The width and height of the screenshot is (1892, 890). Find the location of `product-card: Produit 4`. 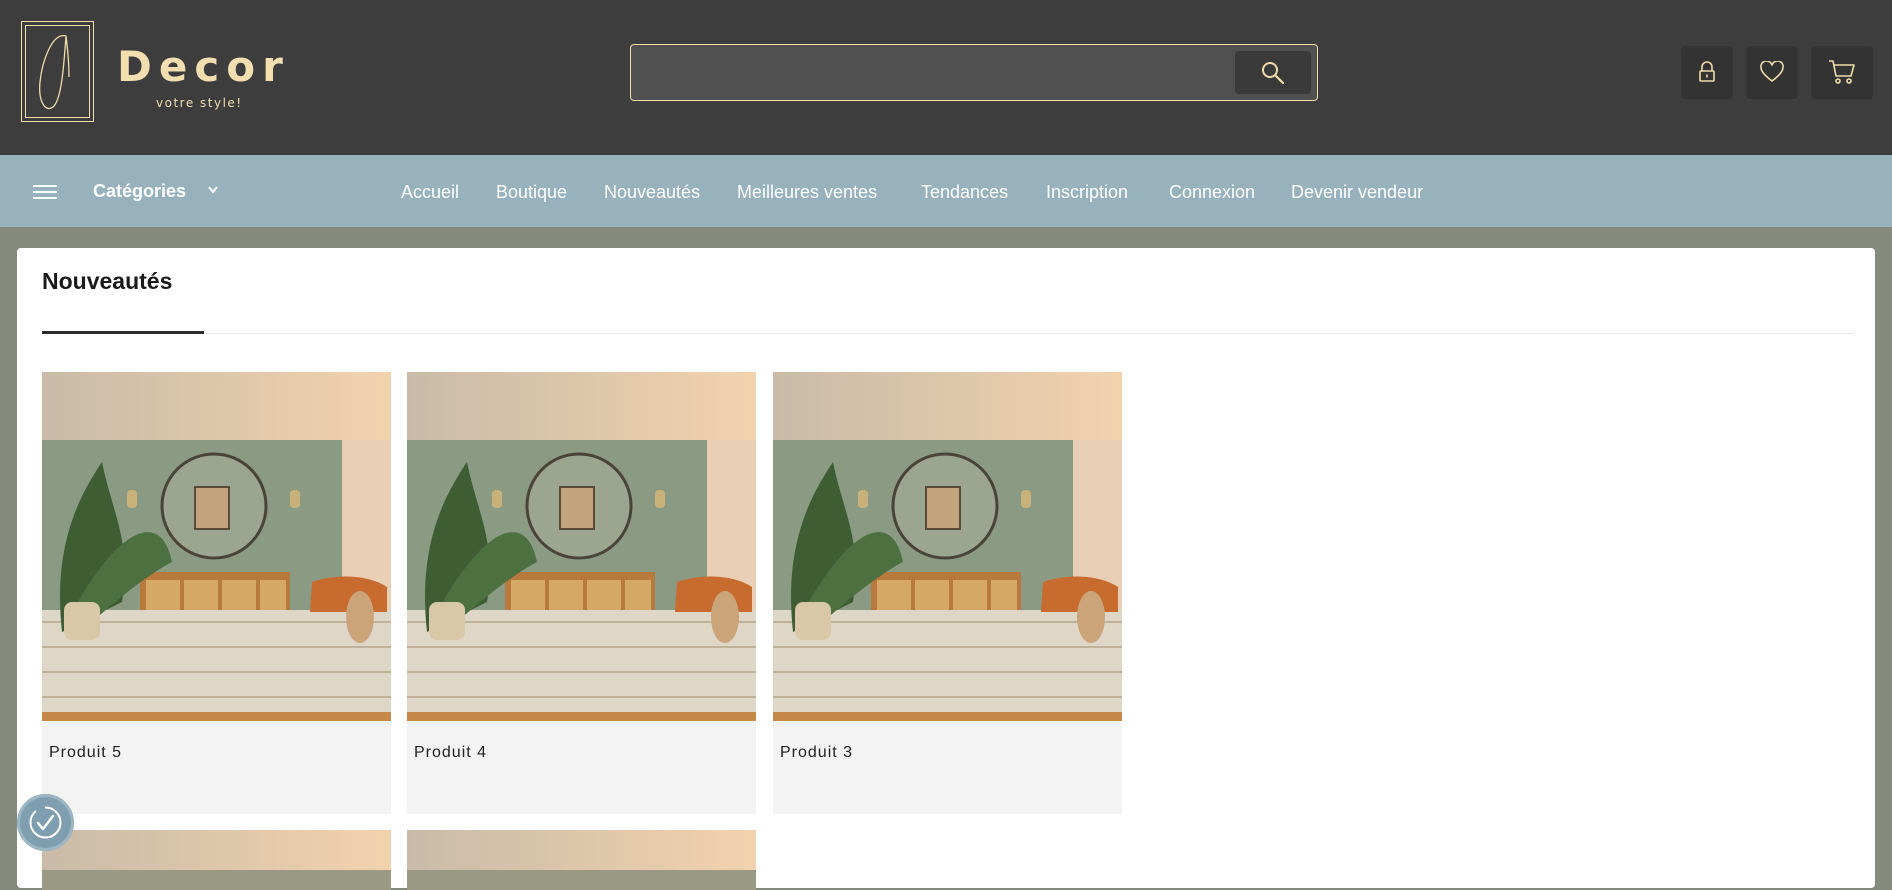

product-card: Produit 4 is located at coordinates (581, 593).